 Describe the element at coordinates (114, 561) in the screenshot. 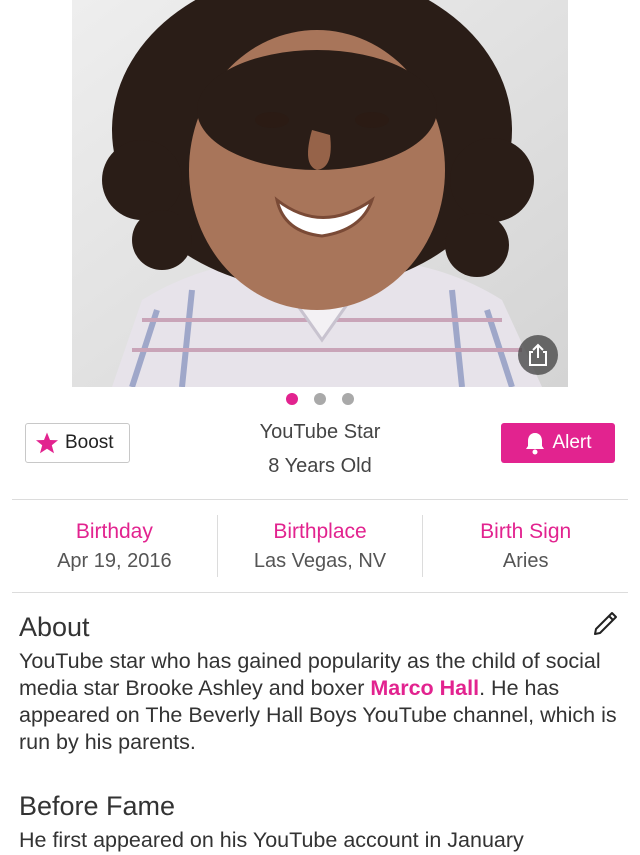

I see `fact-value: Apr 19, 2016` at that location.